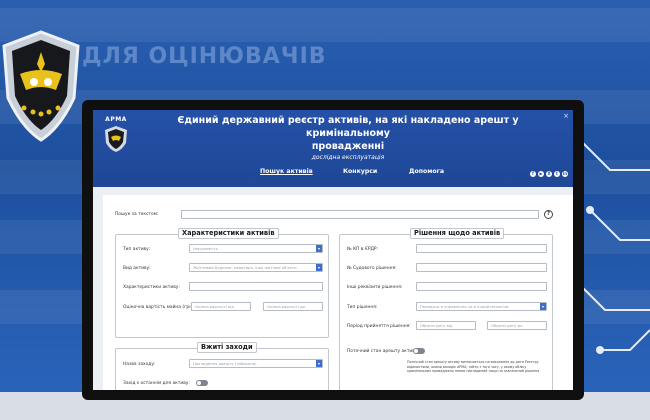  I want to click on measure-name-label: Назва заходу:, so click(139, 364).